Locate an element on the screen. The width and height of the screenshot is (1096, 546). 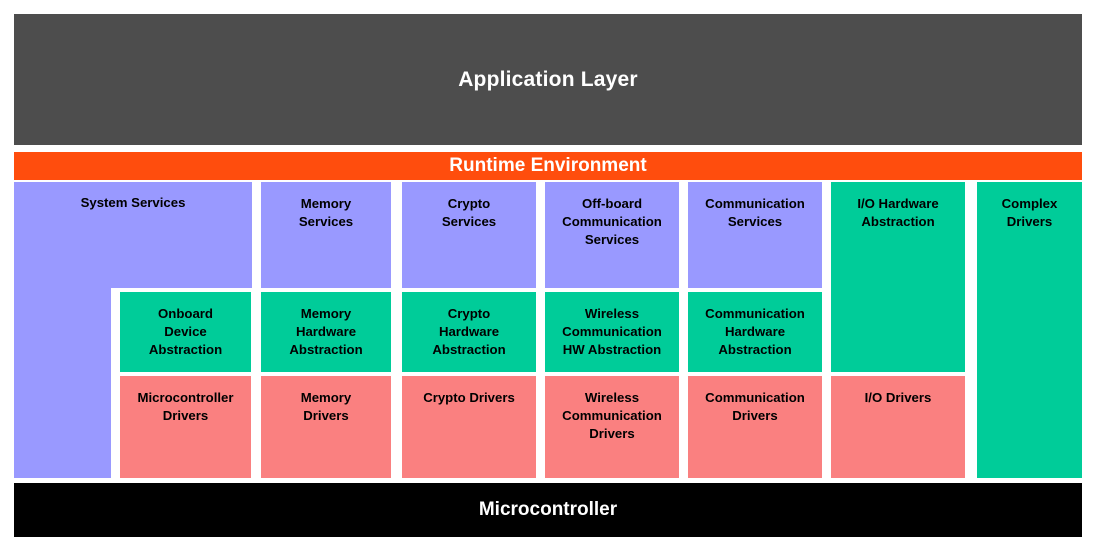
microcontroller-drivers-label: Microcontroller Drivers is located at coordinates (185, 406).